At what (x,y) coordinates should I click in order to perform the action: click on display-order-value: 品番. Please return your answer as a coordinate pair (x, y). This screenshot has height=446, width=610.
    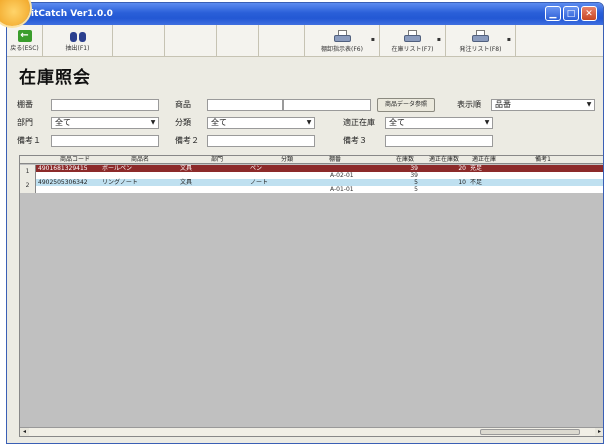
    Looking at the image, I should click on (503, 104).